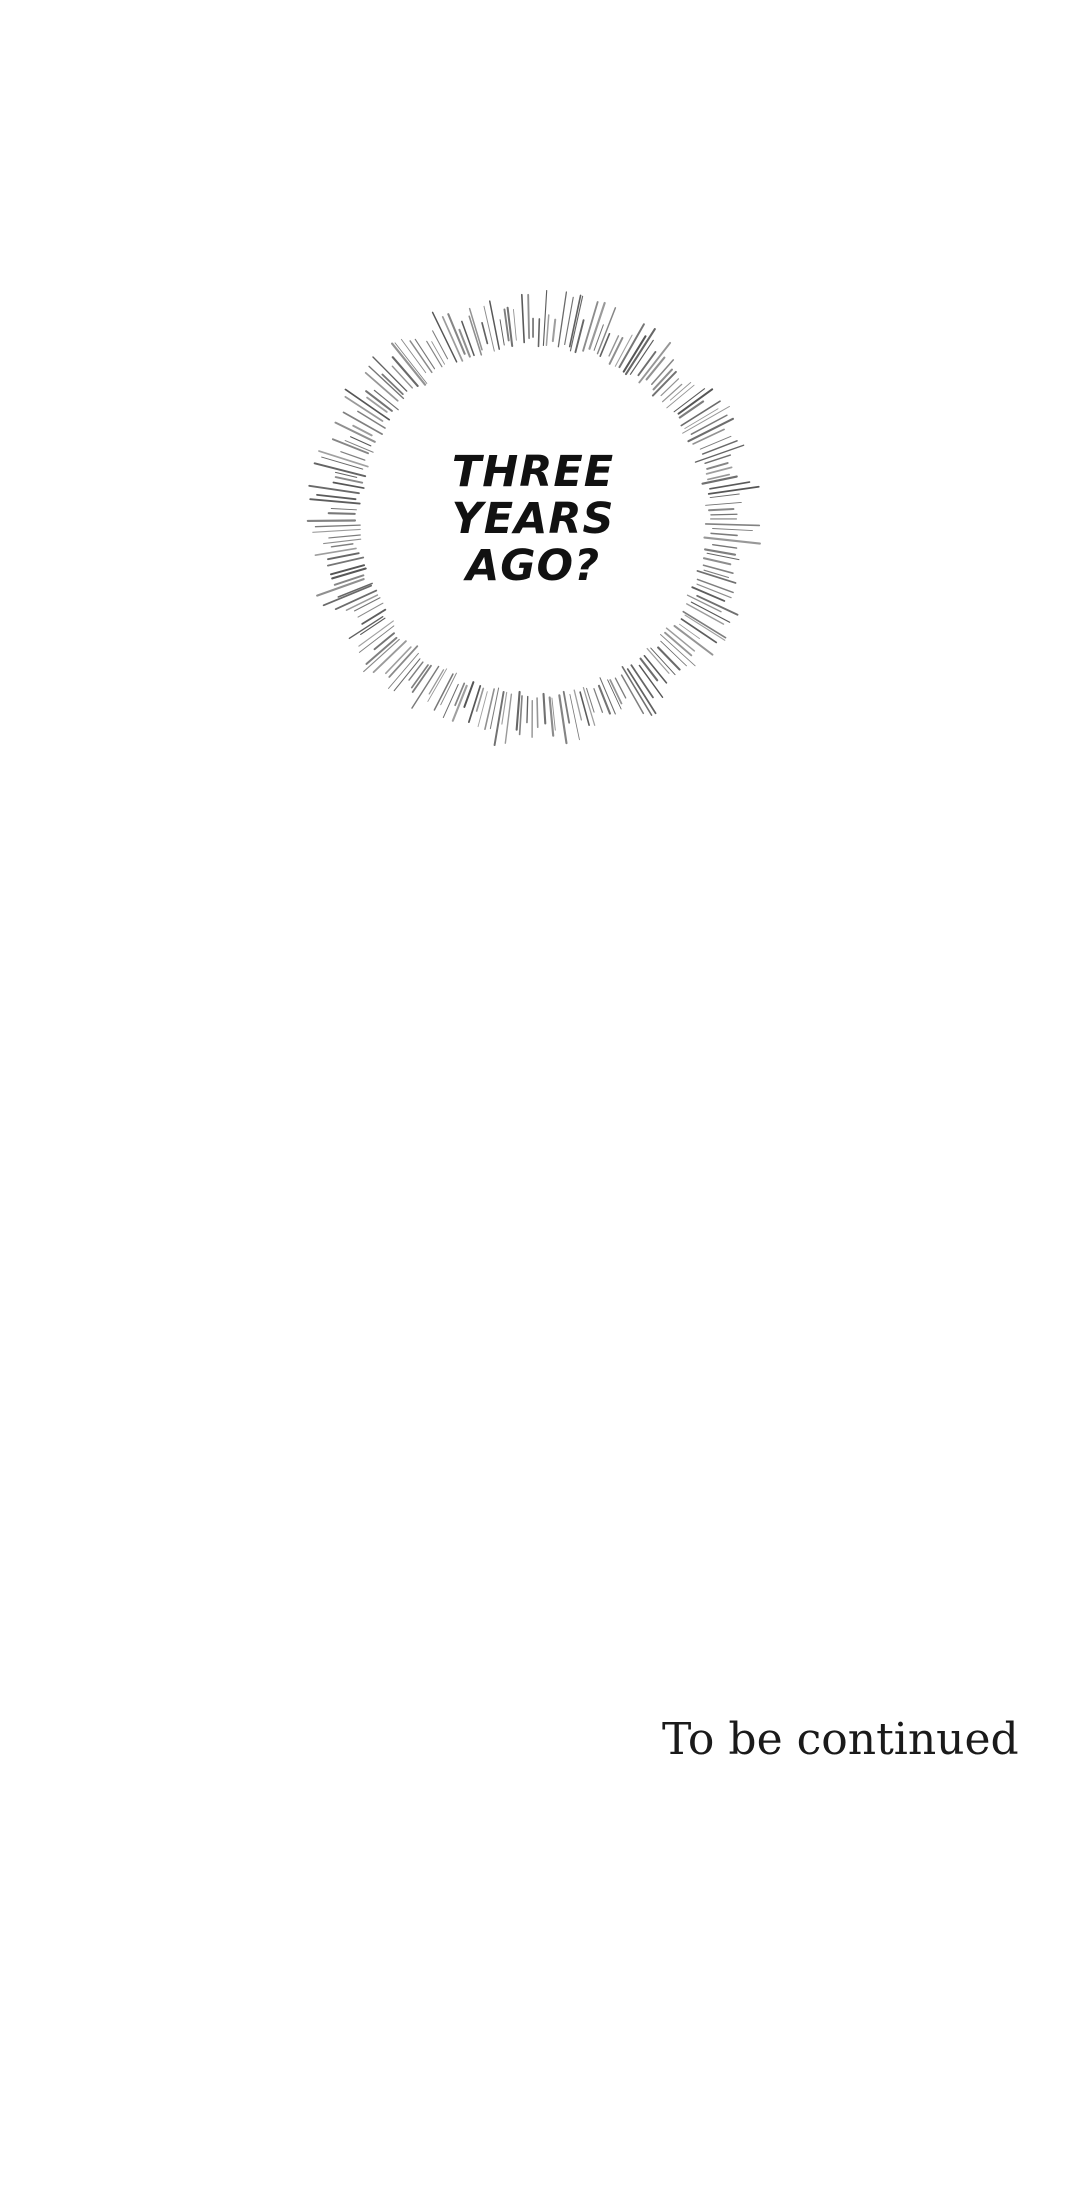 This screenshot has height=2194, width=1080. I want to click on speech-burst: THREE YEARS AGO?, so click(533, 519).